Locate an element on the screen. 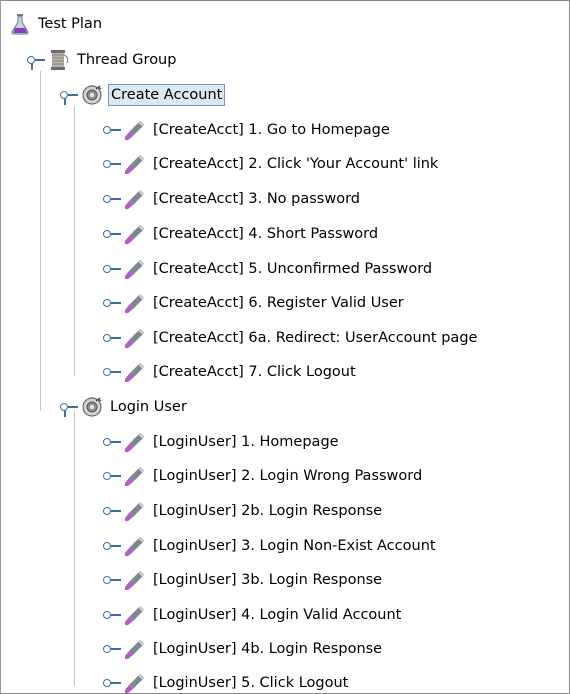 The image size is (570, 694). tree-node-label: [CreateAcct] 4. Short Password is located at coordinates (266, 234).